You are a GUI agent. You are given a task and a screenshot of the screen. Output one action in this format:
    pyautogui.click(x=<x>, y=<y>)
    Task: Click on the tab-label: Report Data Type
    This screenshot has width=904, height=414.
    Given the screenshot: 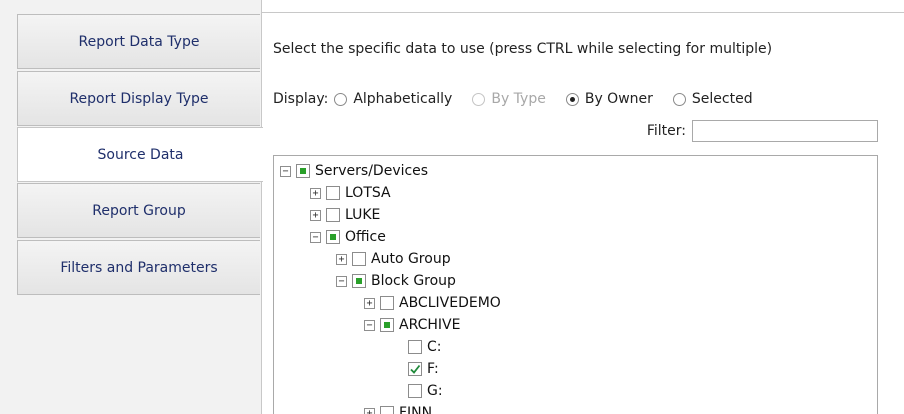 What is the action you would take?
    pyautogui.click(x=139, y=41)
    